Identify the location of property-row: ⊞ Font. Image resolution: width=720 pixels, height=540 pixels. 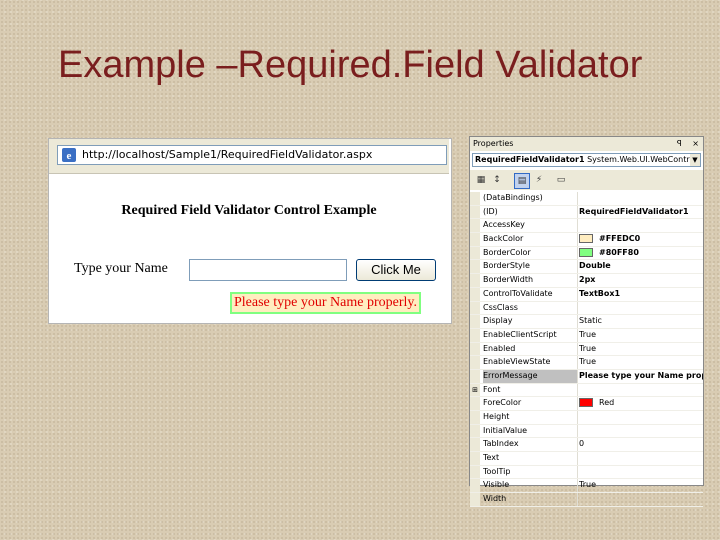
(586, 390).